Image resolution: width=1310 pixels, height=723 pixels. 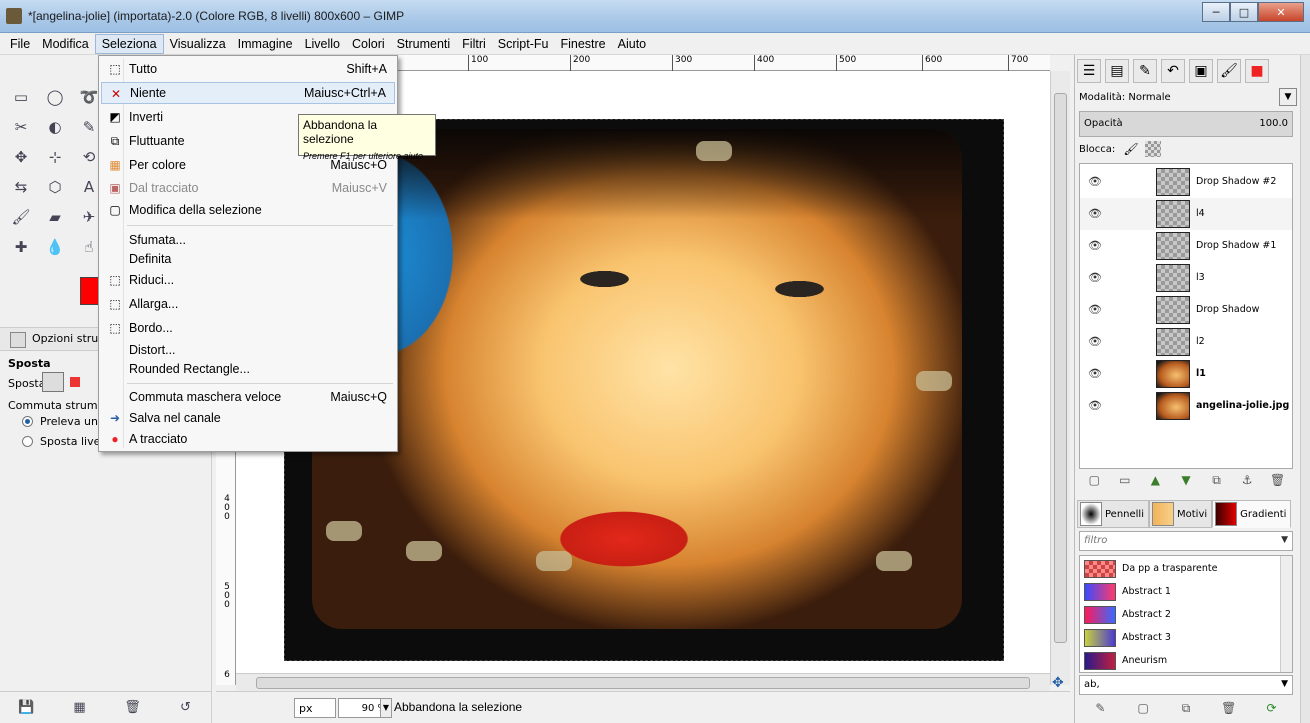 I want to click on raise-layer-icon: ▲, so click(x=1155, y=480).